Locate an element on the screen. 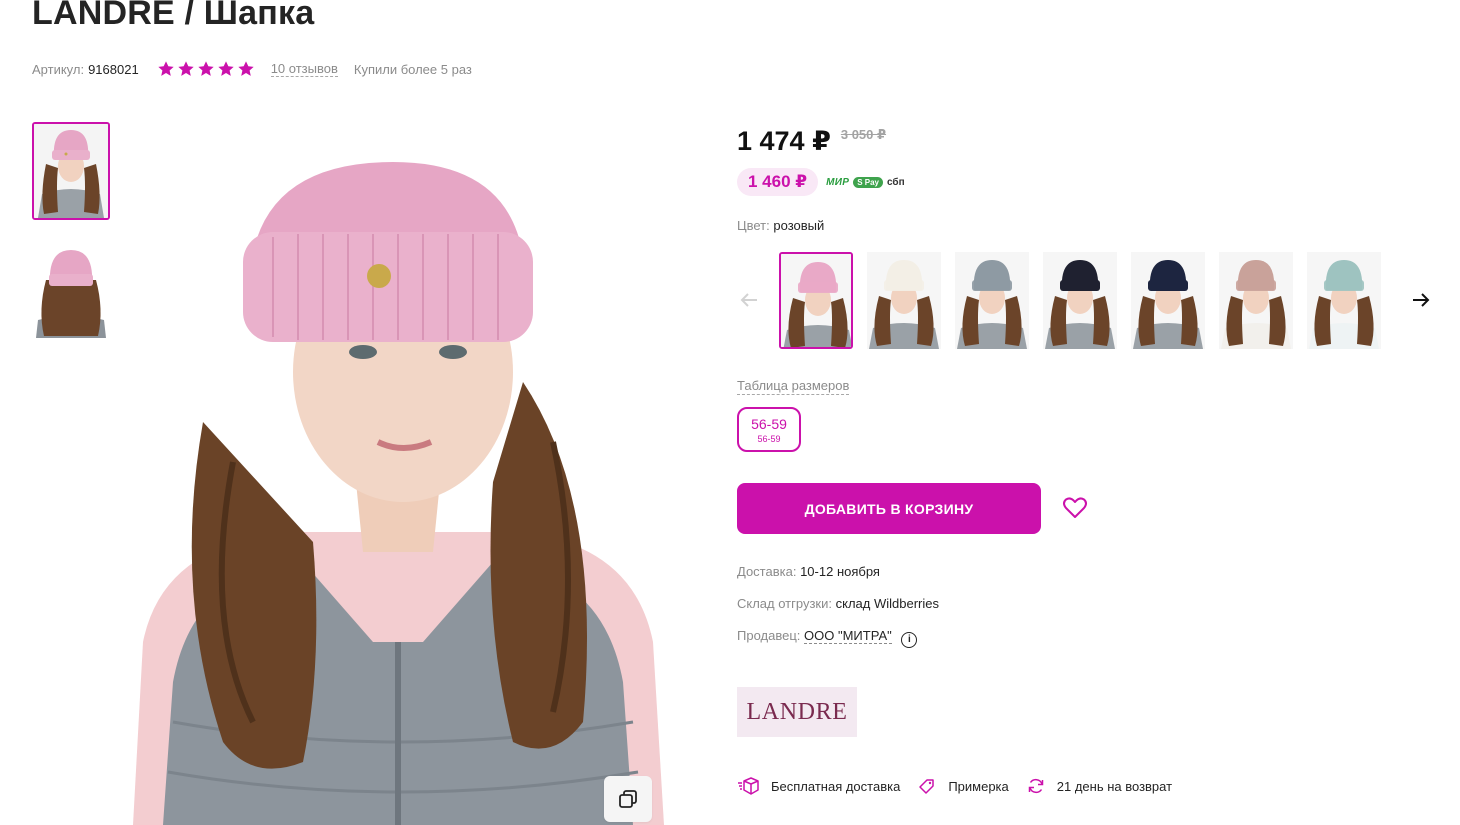 This screenshot has width=1460, height=825. tag-icon is located at coordinates (927, 786).